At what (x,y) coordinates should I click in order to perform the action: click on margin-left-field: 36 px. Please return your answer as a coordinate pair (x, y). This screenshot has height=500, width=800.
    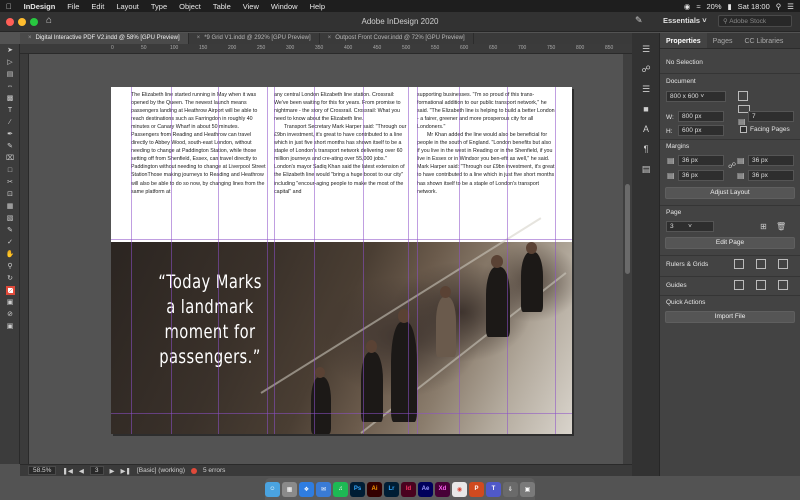
    Looking at the image, I should click on (771, 160).